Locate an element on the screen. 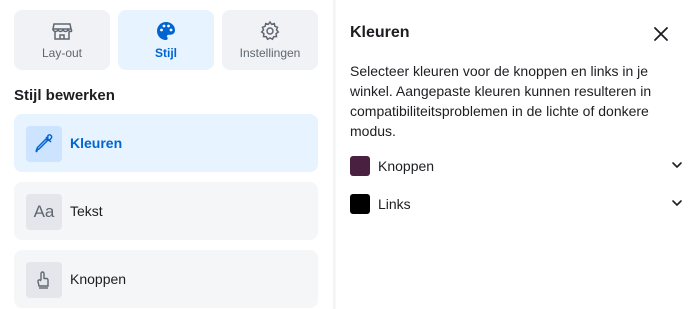 The width and height of the screenshot is (693, 309). tab-label: Instellingen is located at coordinates (270, 53).